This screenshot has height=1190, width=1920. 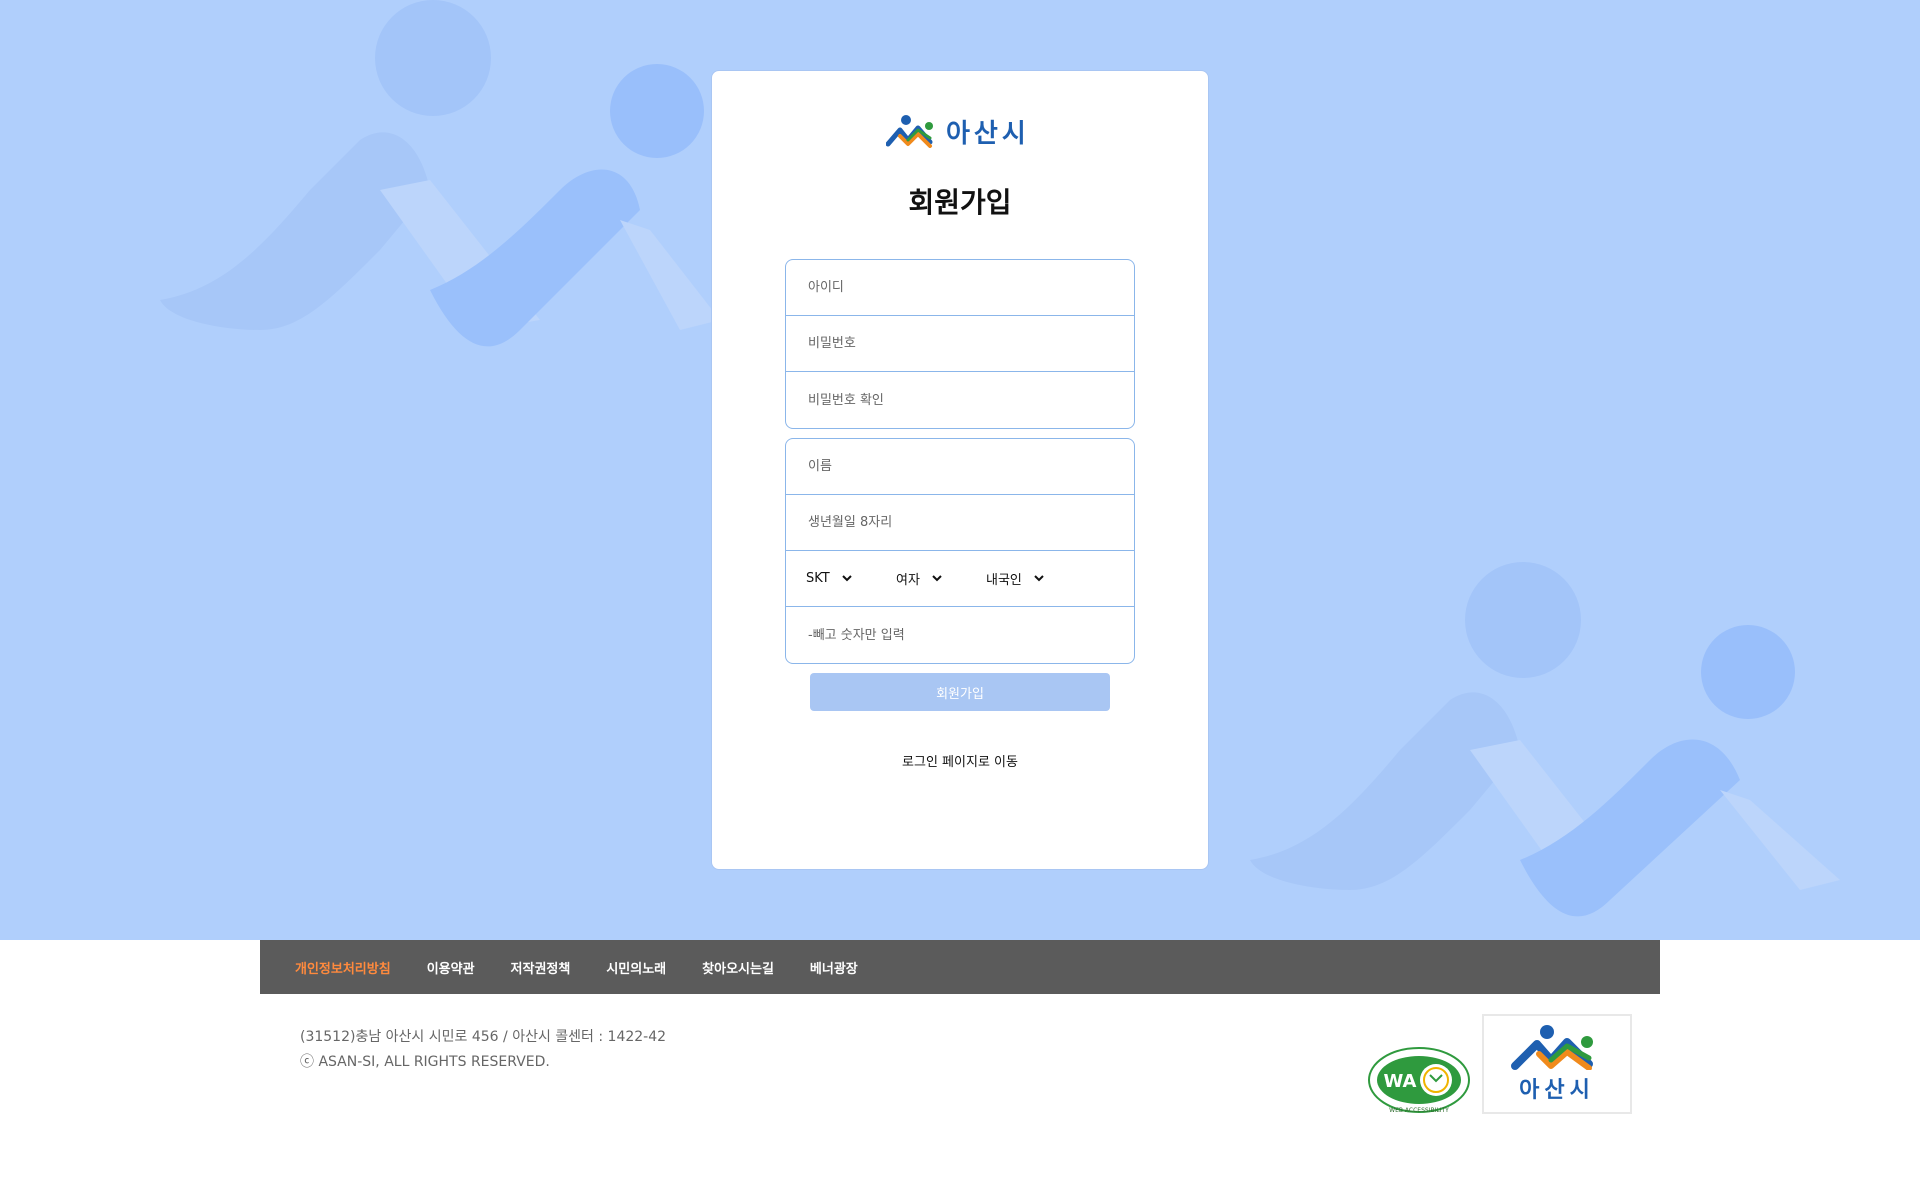 I want to click on gender-select: 여자, so click(x=941, y=578).